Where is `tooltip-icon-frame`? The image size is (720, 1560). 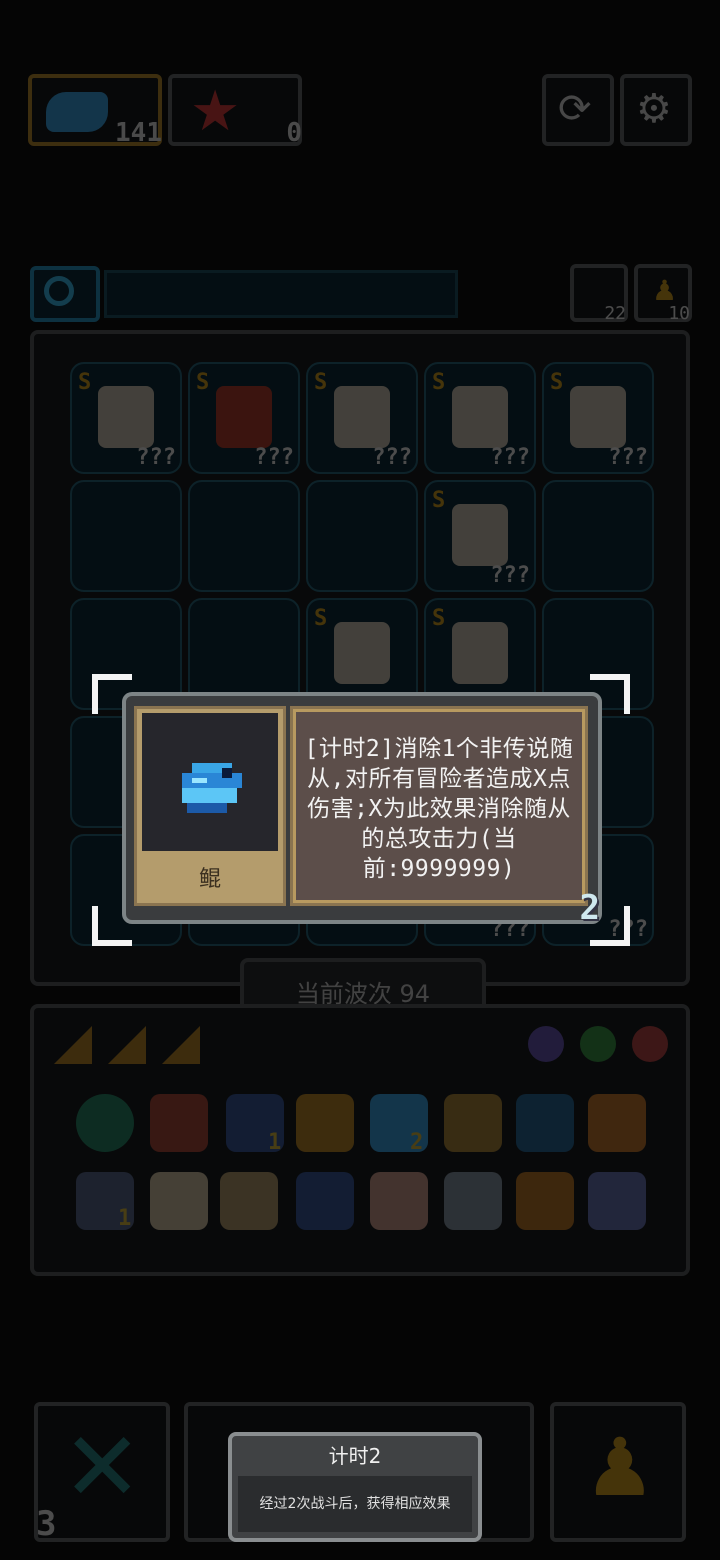
tooltip-icon-frame is located at coordinates (210, 782).